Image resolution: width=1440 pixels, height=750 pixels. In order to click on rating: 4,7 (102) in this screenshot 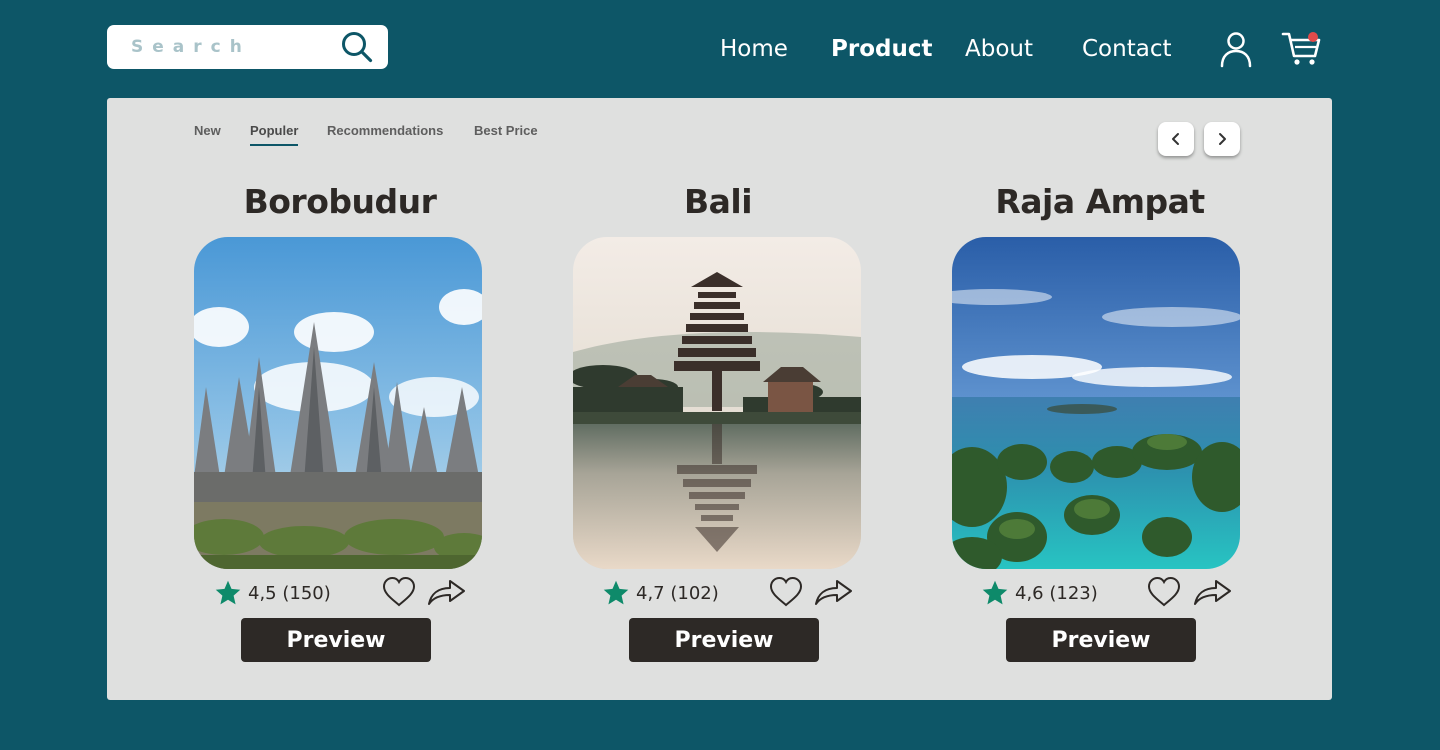, I will do `click(660, 593)`.